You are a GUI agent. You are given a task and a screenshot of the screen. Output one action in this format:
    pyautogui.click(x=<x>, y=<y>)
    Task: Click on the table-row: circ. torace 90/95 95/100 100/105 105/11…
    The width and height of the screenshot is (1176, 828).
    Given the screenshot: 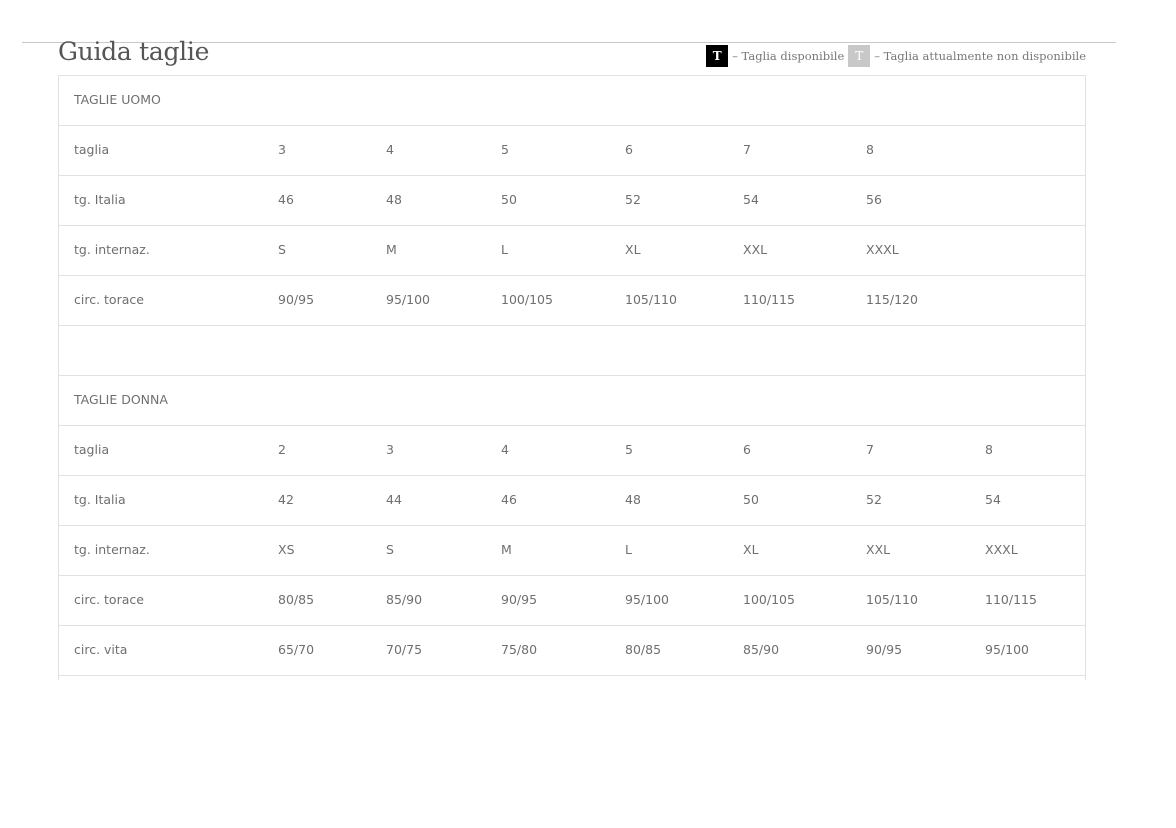 What is the action you would take?
    pyautogui.click(x=572, y=301)
    